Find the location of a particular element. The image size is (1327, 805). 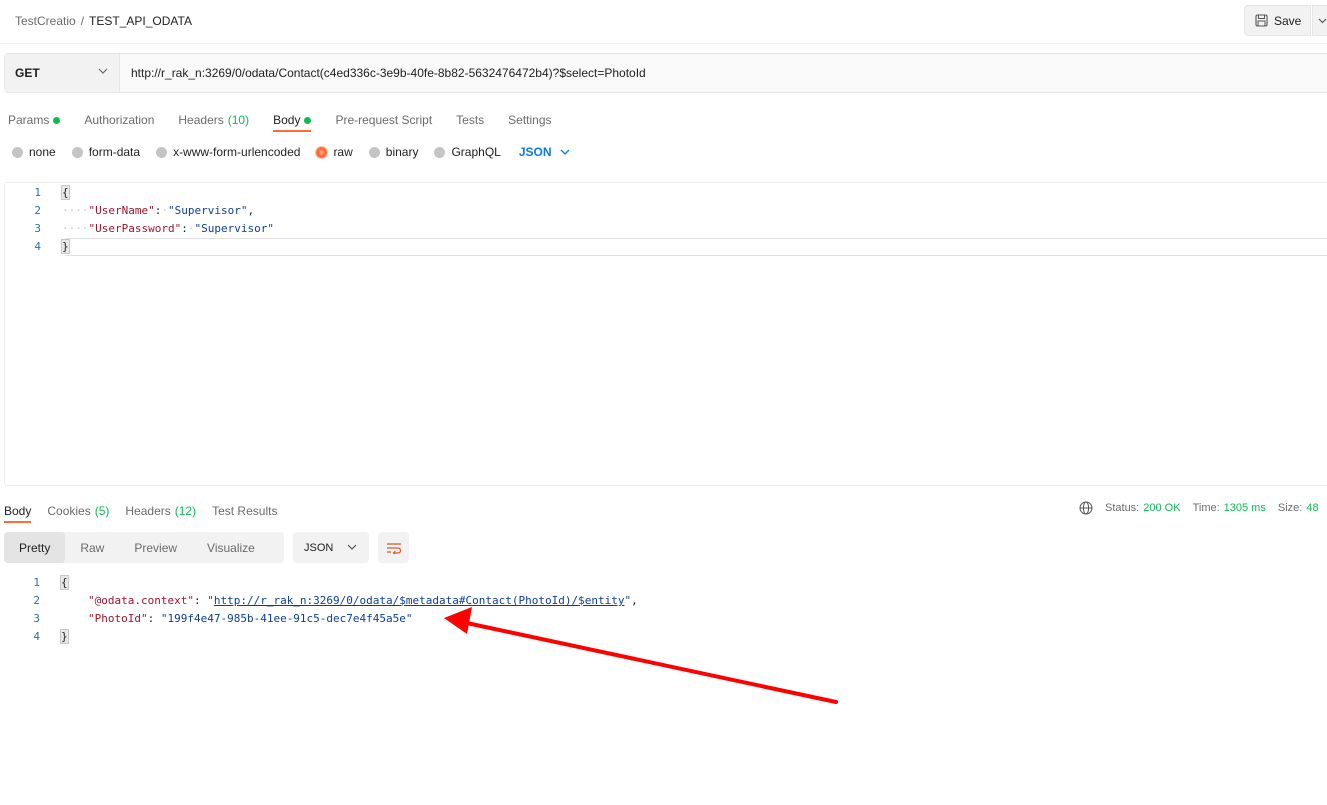

response-format-select: JSON is located at coordinates (331, 547).